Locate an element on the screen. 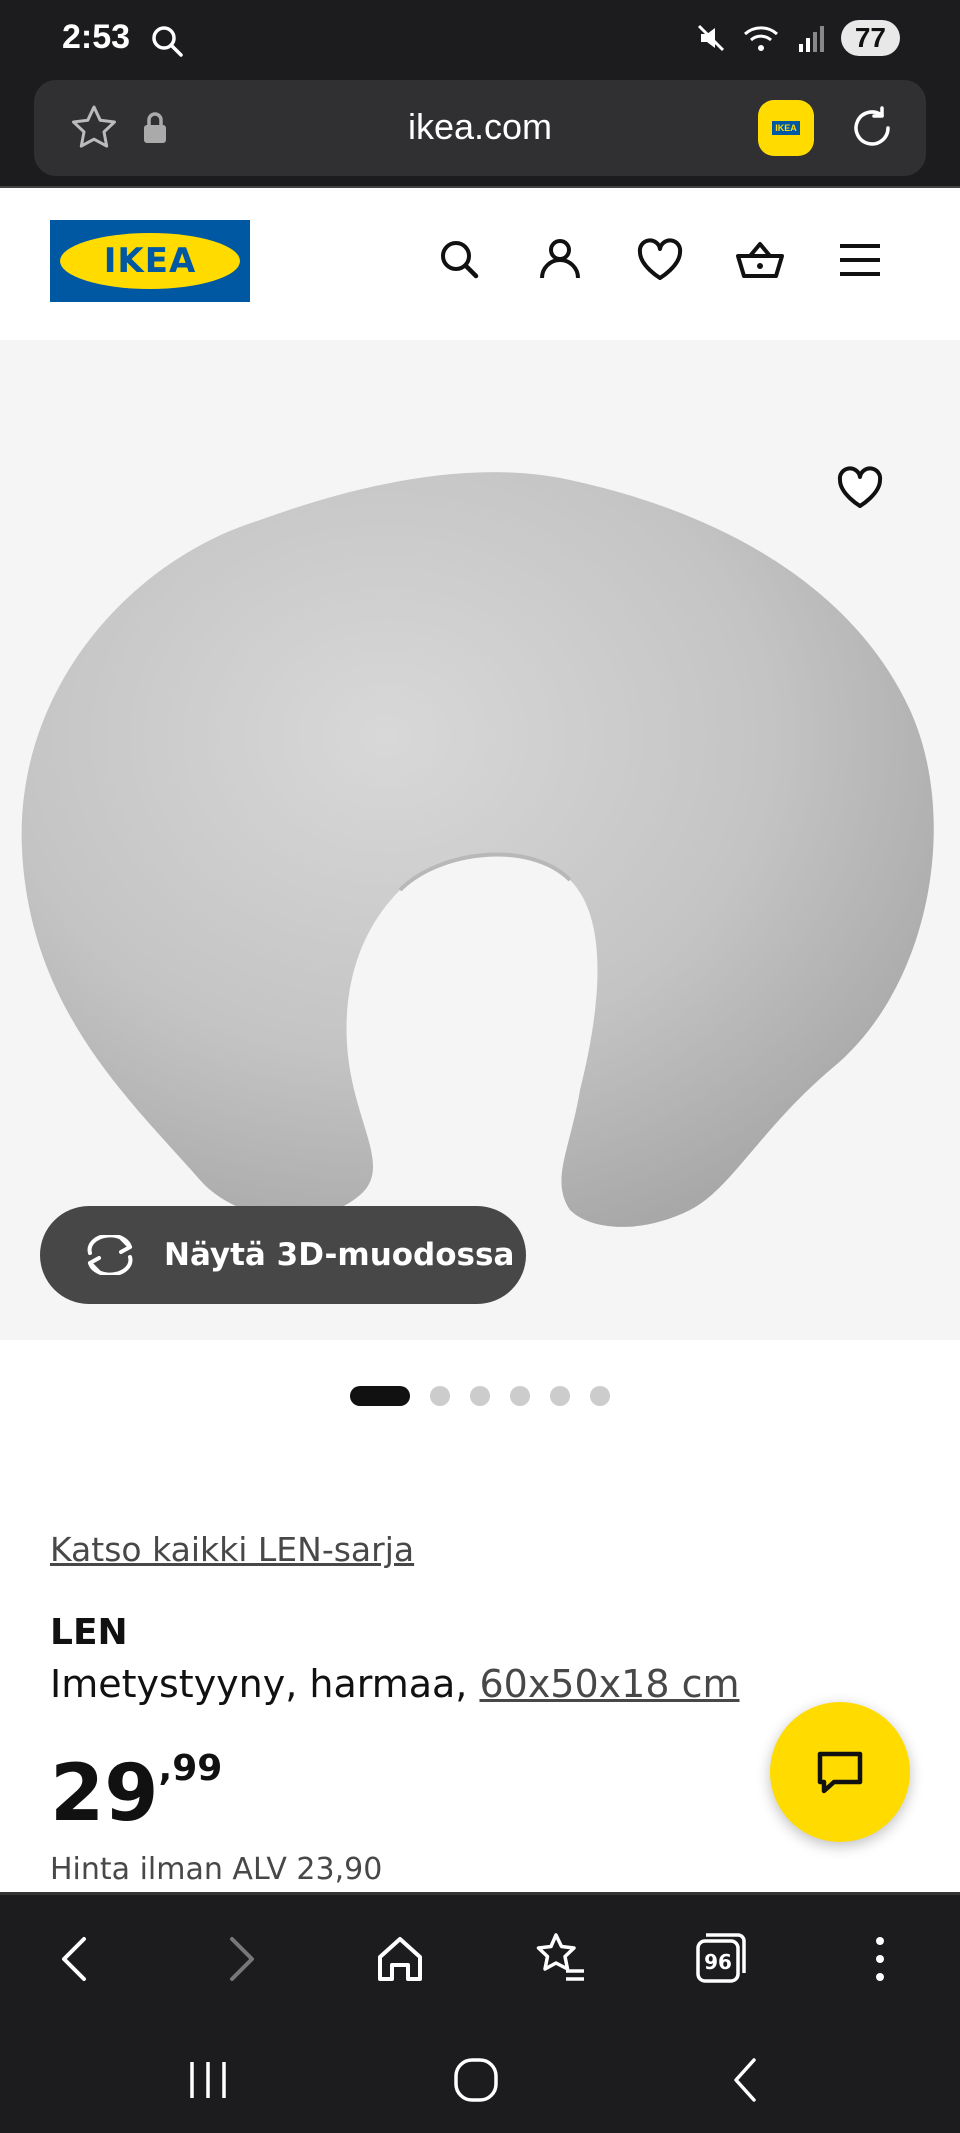 This screenshot has height=2133, width=960. back-icon is located at coordinates (76, 1959).